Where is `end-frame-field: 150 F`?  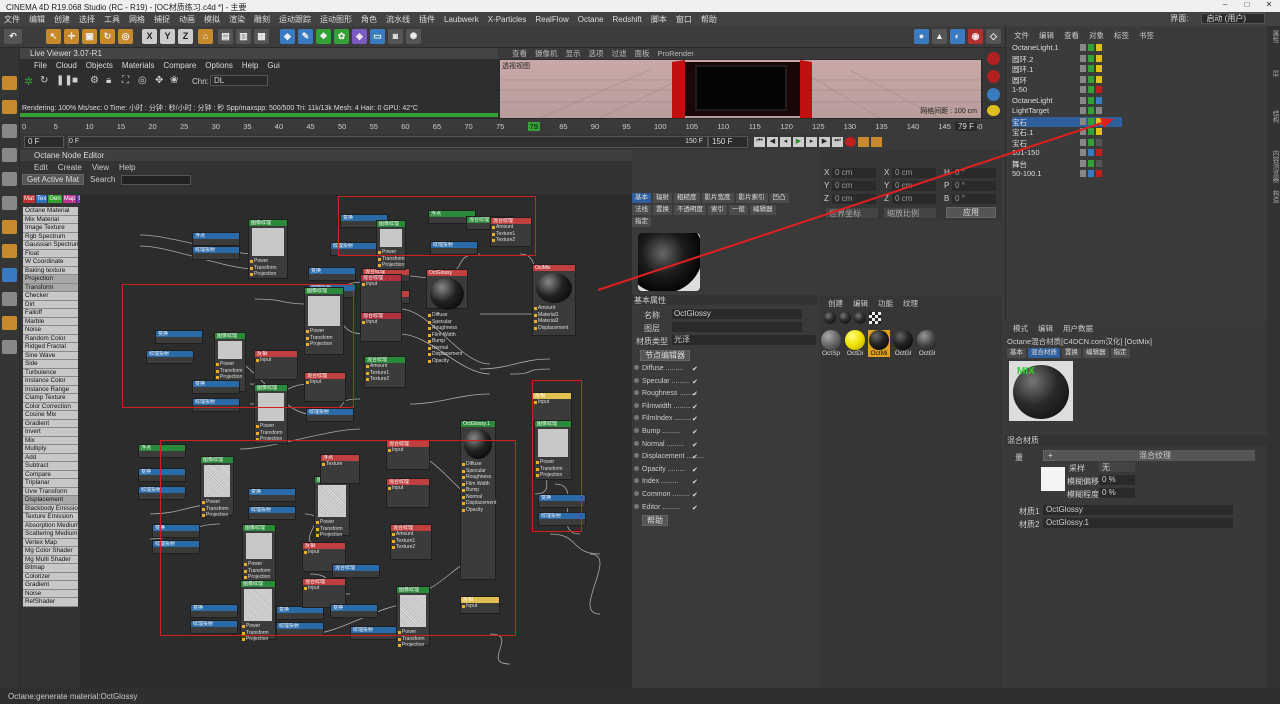
end-frame-field: 150 F is located at coordinates (728, 142).